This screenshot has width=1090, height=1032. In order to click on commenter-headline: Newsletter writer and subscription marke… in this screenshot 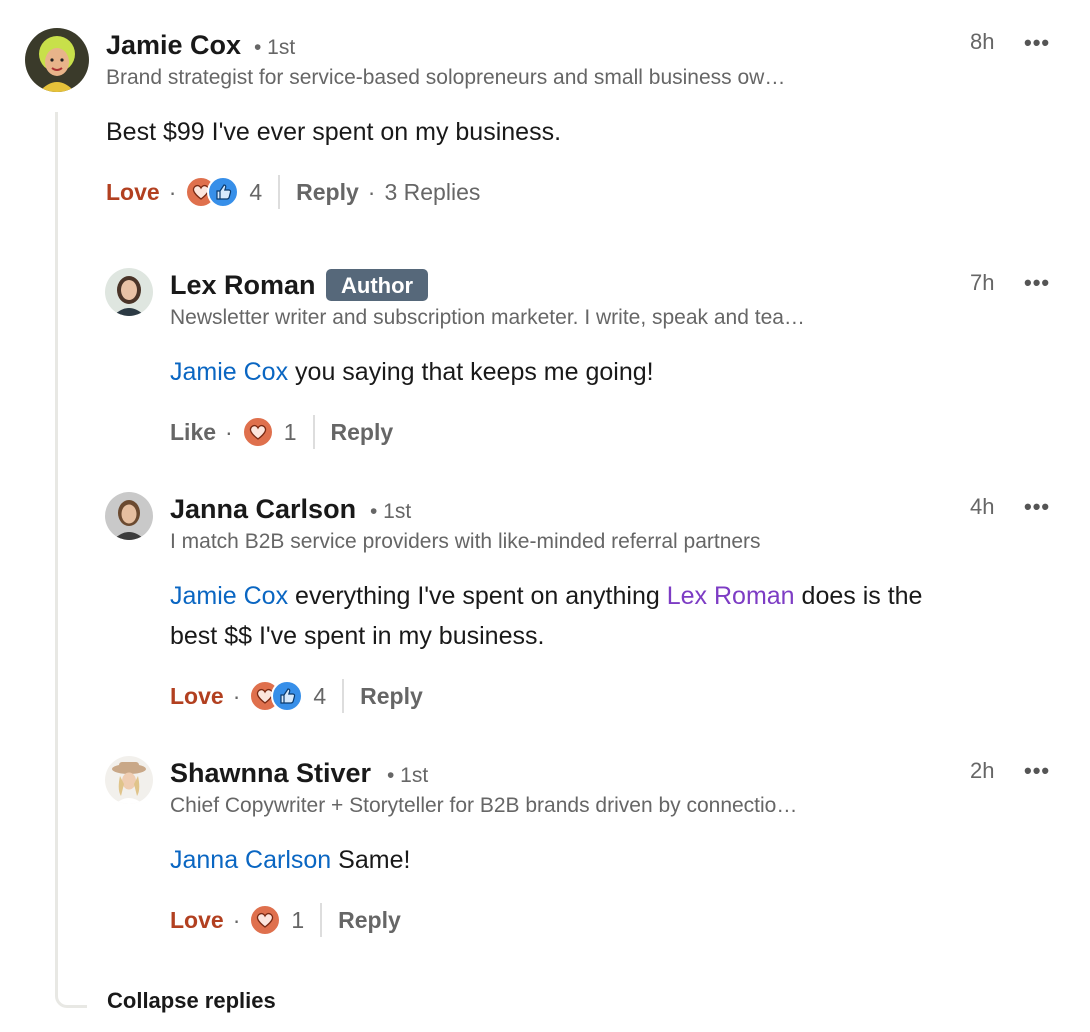, I will do `click(487, 317)`.